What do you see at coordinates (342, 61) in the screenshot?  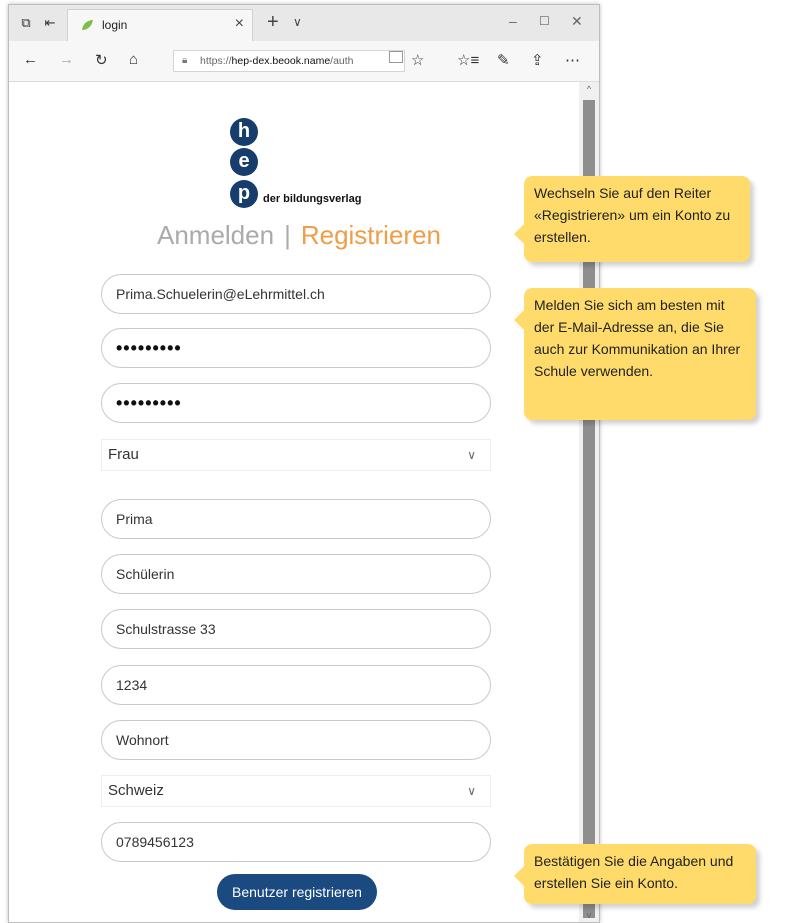 I see `url-path: /auth` at bounding box center [342, 61].